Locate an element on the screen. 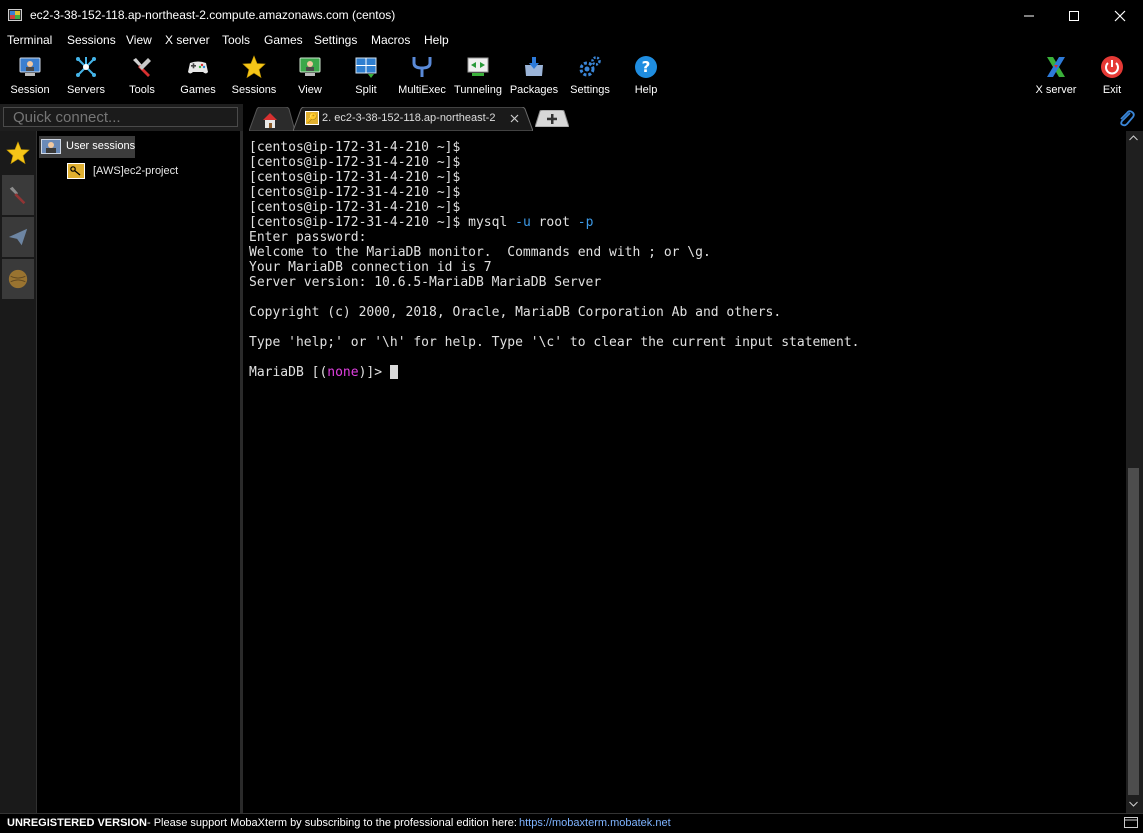  session-button: Session is located at coordinates (30, 77).